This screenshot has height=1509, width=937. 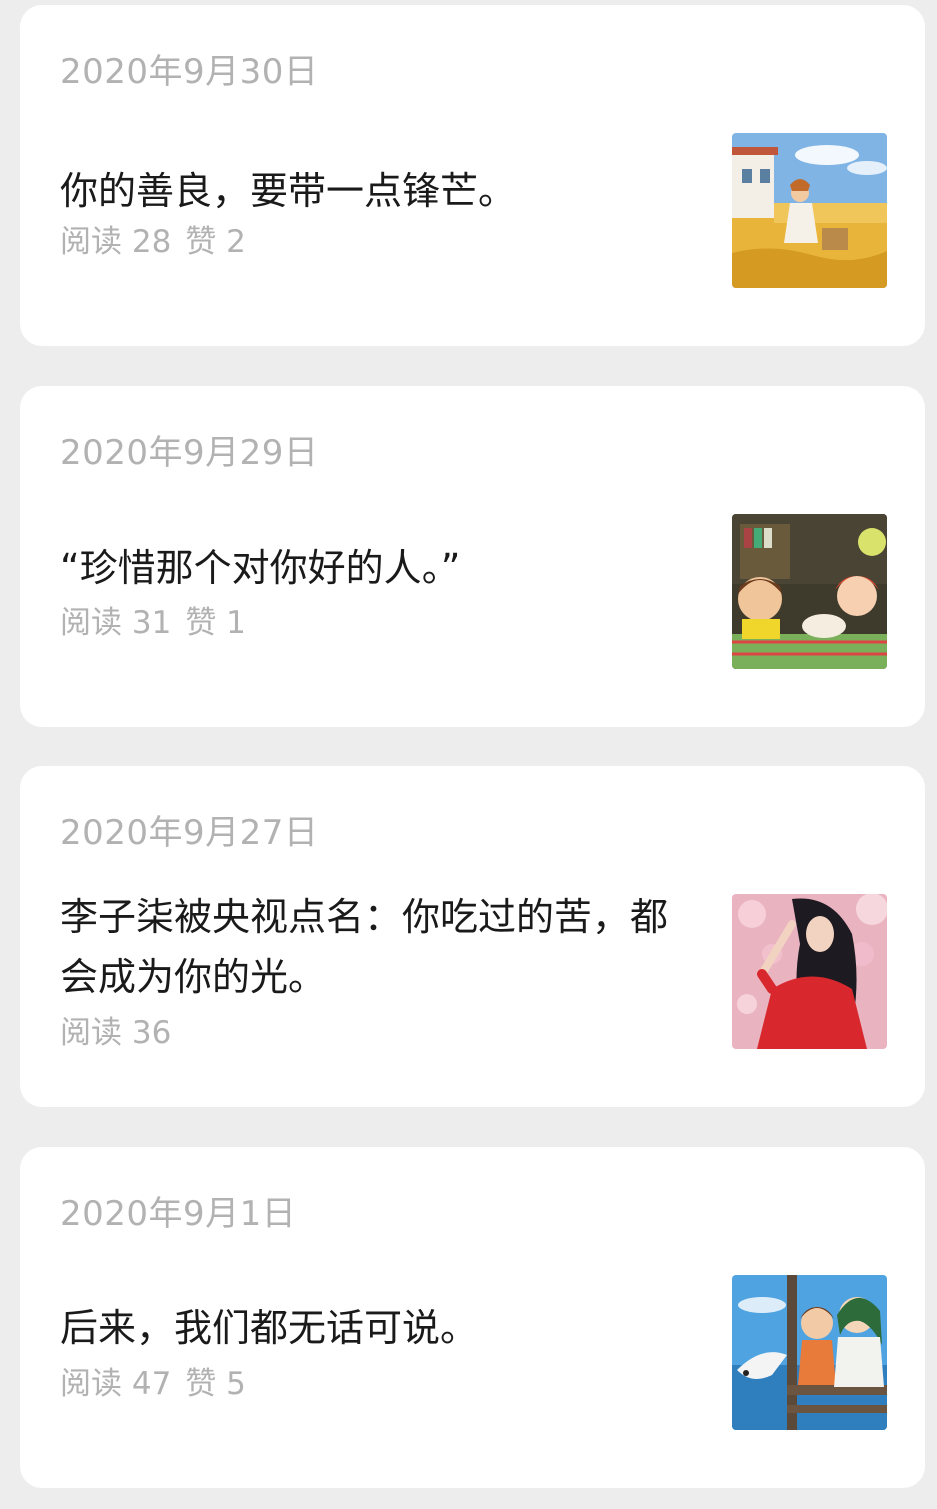 I want to click on article-date: 2020年9月30日, so click(x=189, y=72).